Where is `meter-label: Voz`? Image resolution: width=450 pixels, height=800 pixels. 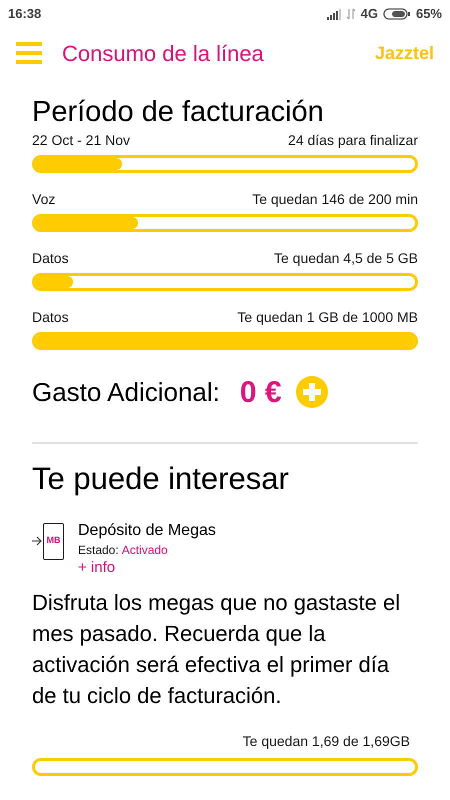 meter-label: Voz is located at coordinates (44, 199).